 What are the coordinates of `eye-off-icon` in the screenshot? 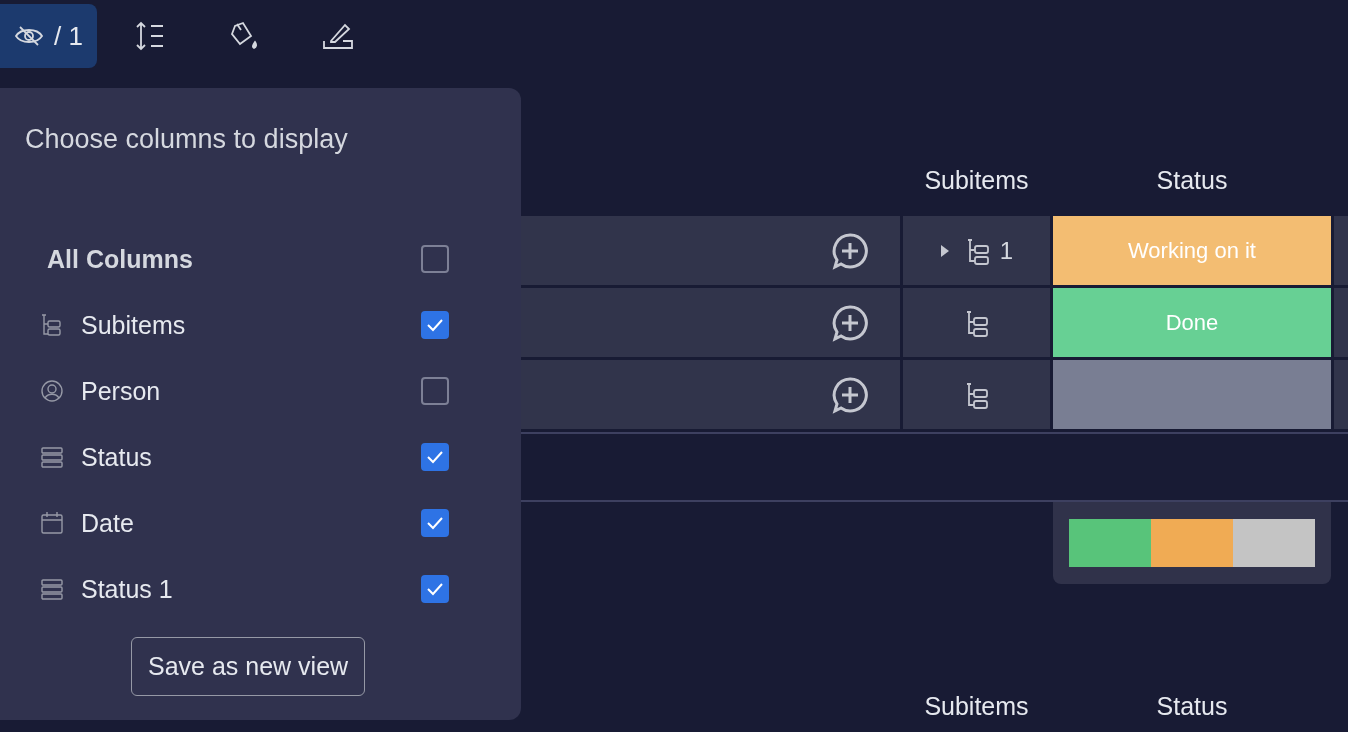 It's located at (29, 36).